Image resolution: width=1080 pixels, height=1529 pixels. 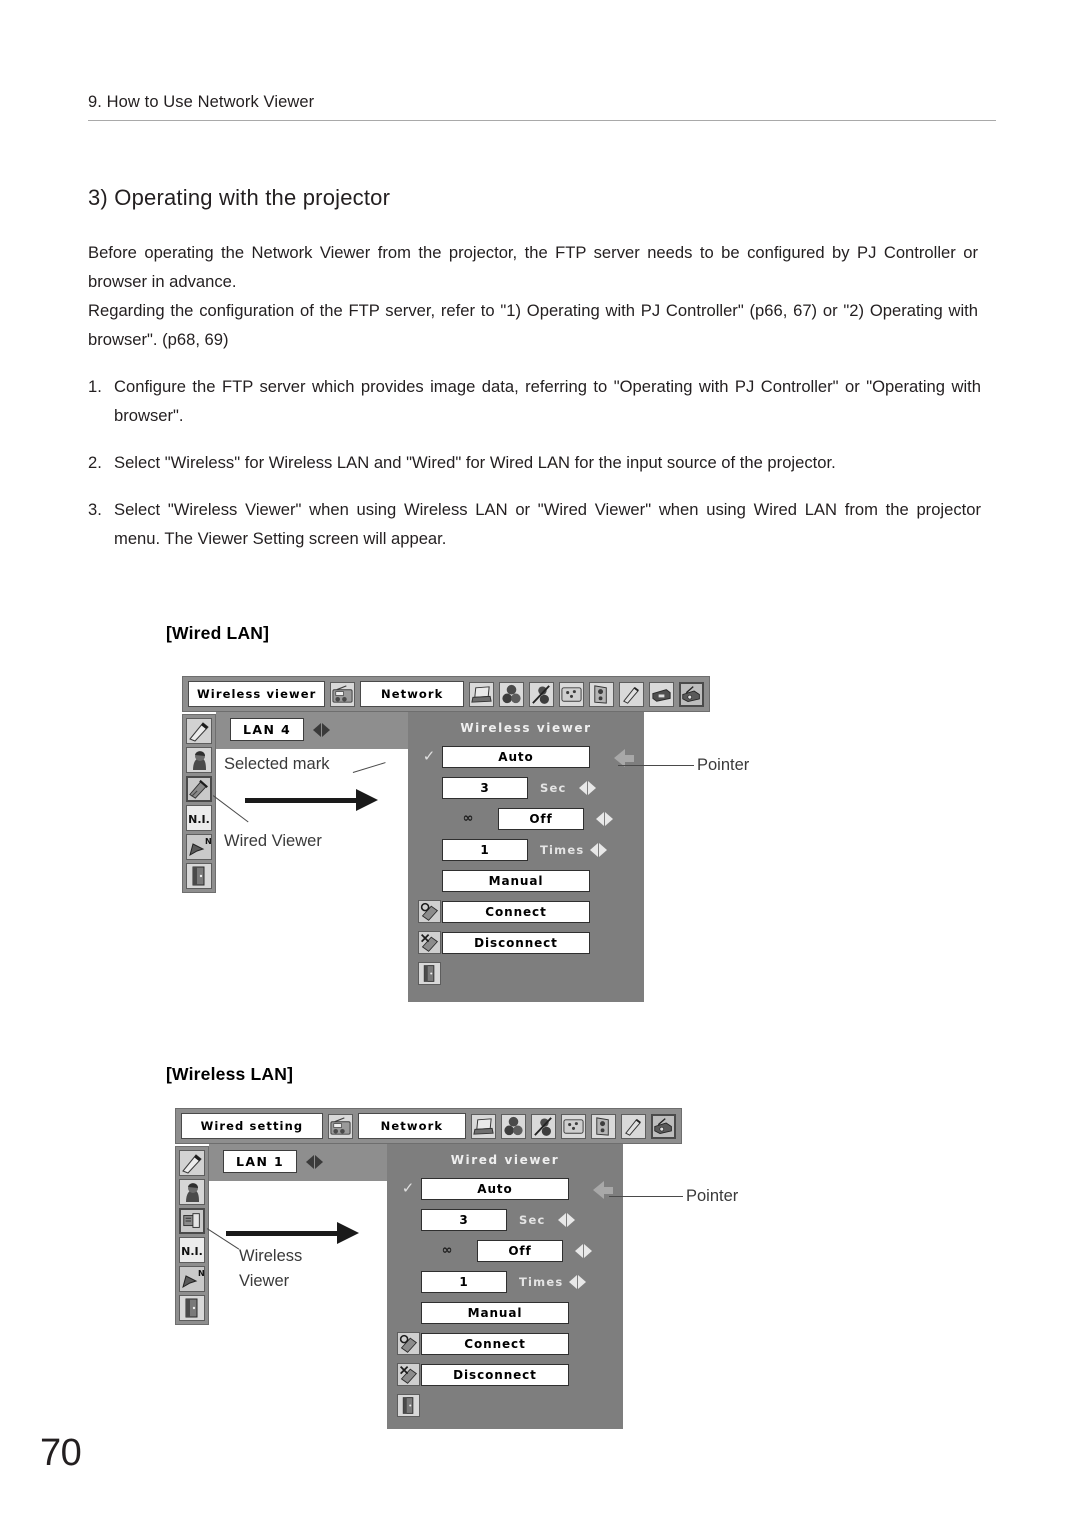 What do you see at coordinates (267, 729) in the screenshot?
I see `lan-value-box: LAN 4` at bounding box center [267, 729].